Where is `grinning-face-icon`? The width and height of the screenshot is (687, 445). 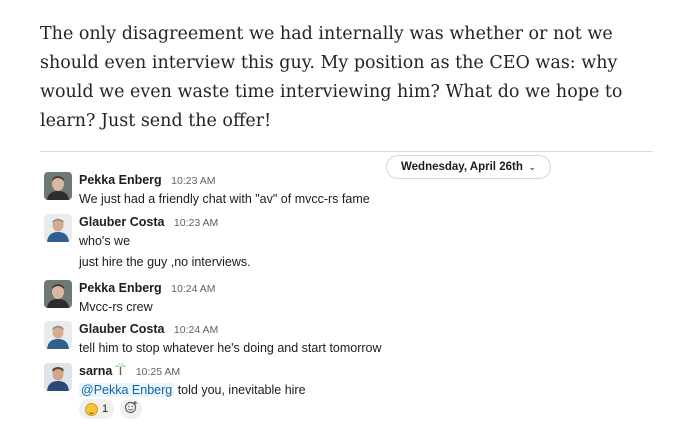
grinning-face-icon is located at coordinates (91, 409).